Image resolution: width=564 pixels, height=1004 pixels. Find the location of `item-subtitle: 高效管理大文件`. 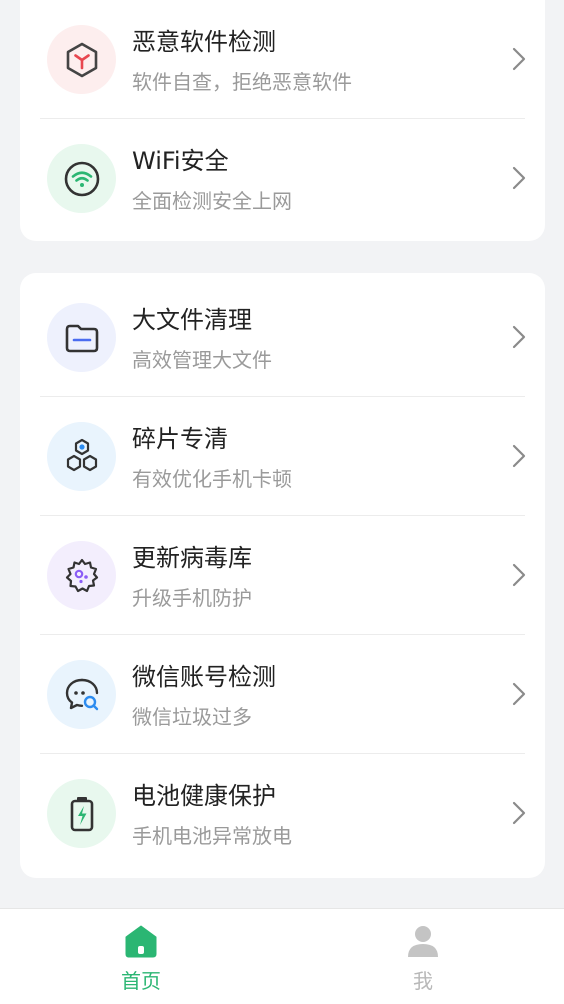

item-subtitle: 高效管理大文件 is located at coordinates (202, 360).